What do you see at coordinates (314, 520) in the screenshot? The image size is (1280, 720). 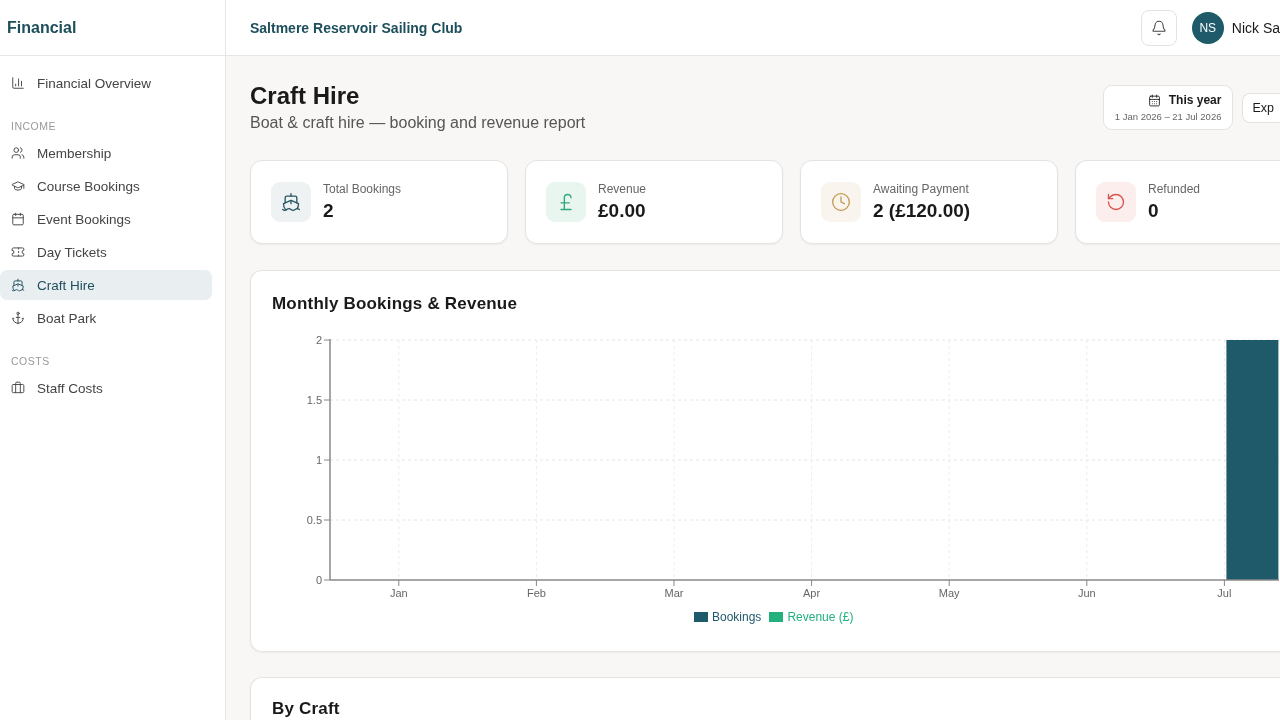 I see `axis-tick-label: 0.5` at bounding box center [314, 520].